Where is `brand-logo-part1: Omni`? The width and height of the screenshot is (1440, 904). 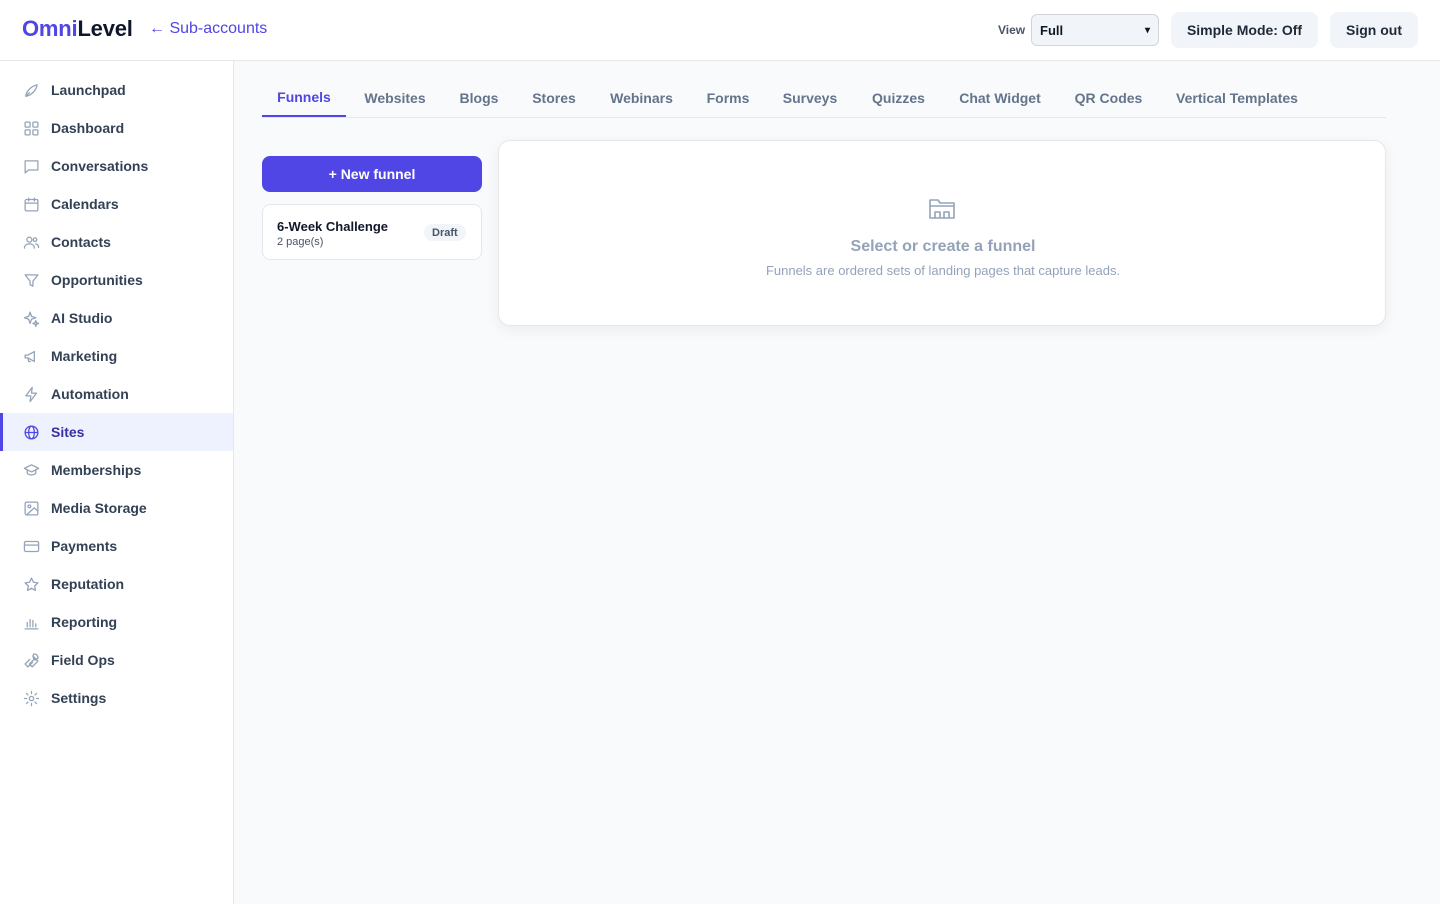
brand-logo-part1: Omni is located at coordinates (50, 28).